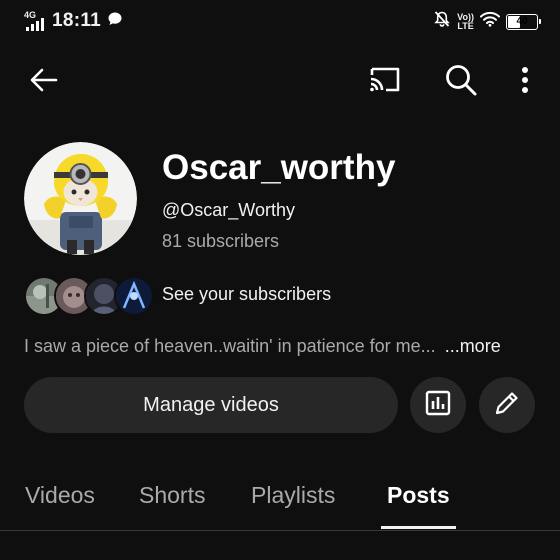  What do you see at coordinates (115, 21) in the screenshot?
I see `message-notification-icon` at bounding box center [115, 21].